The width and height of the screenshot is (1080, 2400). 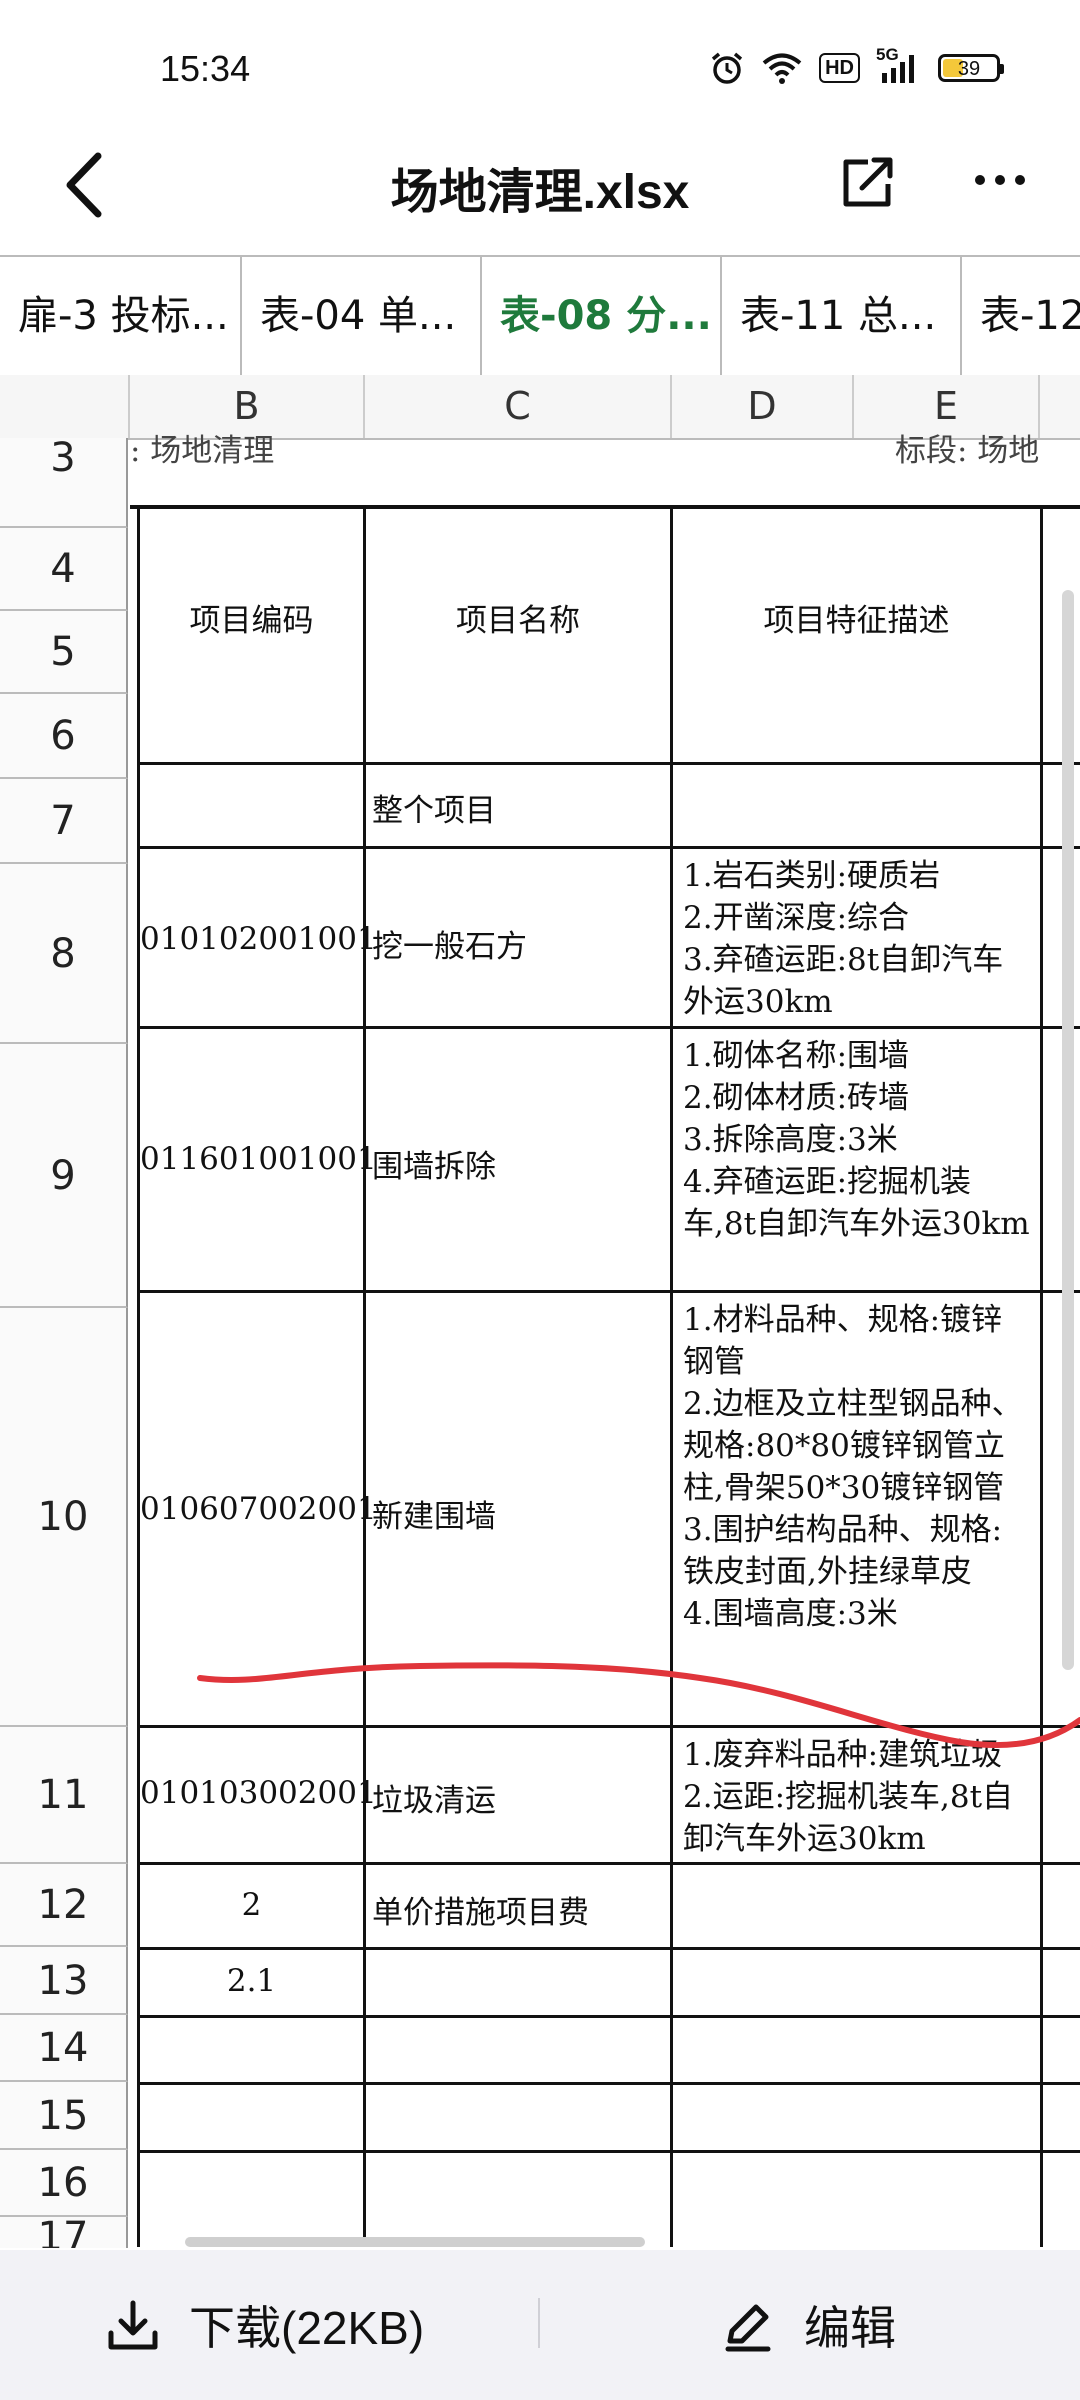 What do you see at coordinates (434, 811) in the screenshot?
I see `row7-name: 整个项目` at bounding box center [434, 811].